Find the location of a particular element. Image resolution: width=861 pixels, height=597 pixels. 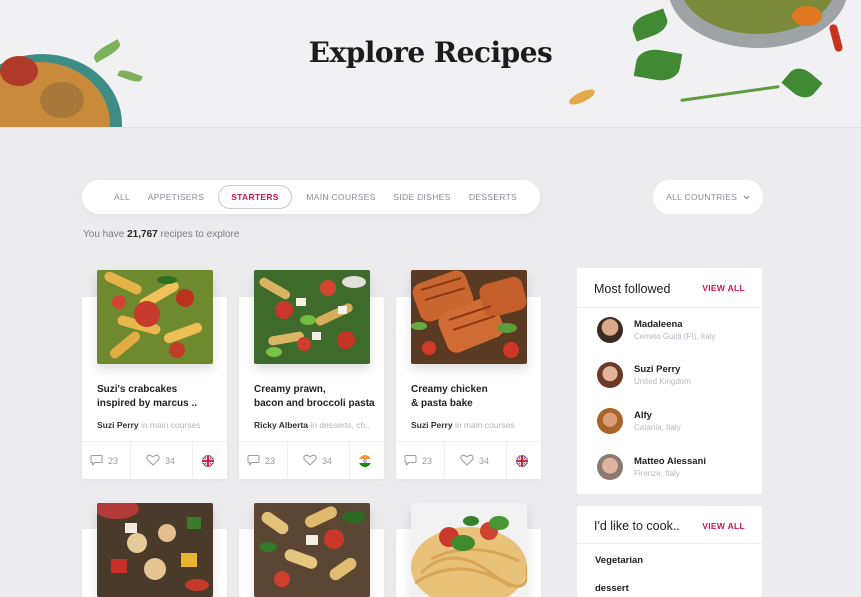

tab-appetisers: APPETISERS is located at coordinates (176, 197).